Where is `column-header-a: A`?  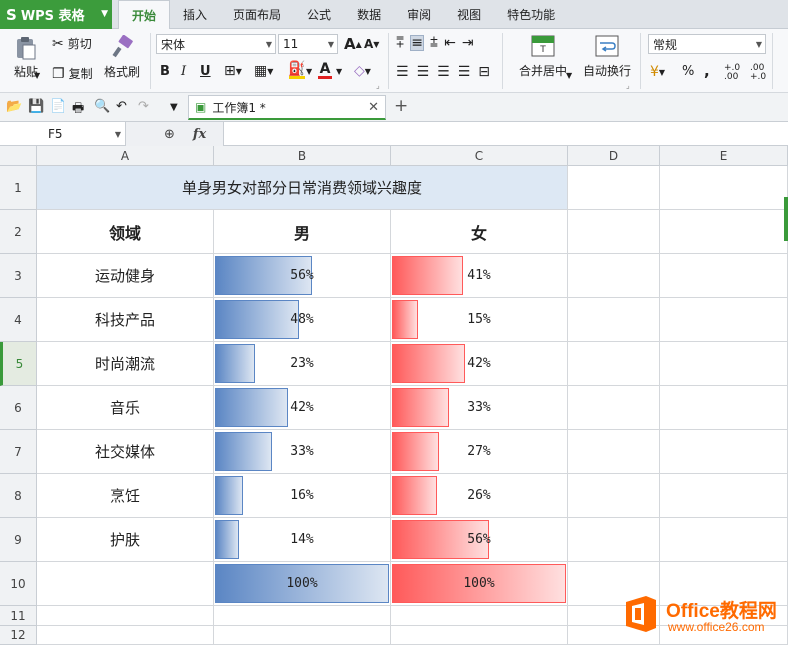
column-header-a: A is located at coordinates (125, 156).